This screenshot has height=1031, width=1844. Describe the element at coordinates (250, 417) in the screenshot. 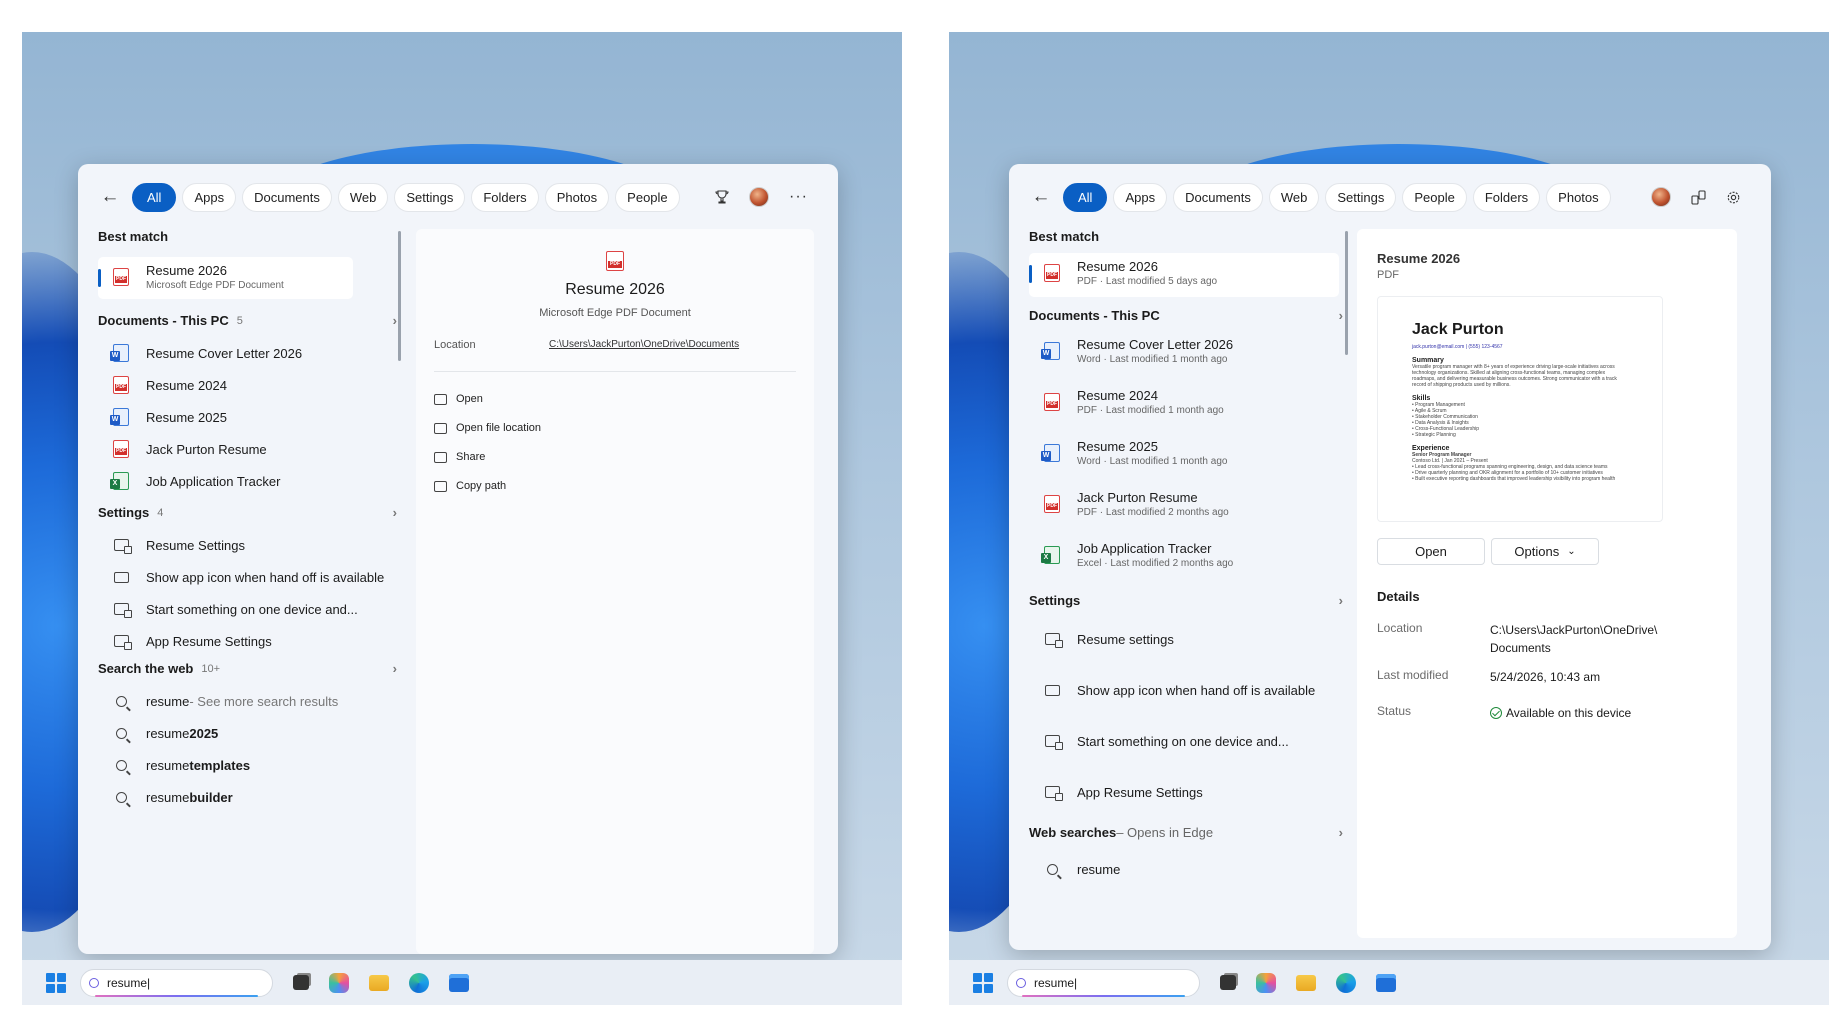

I see `list-item: Resume 2025` at that location.